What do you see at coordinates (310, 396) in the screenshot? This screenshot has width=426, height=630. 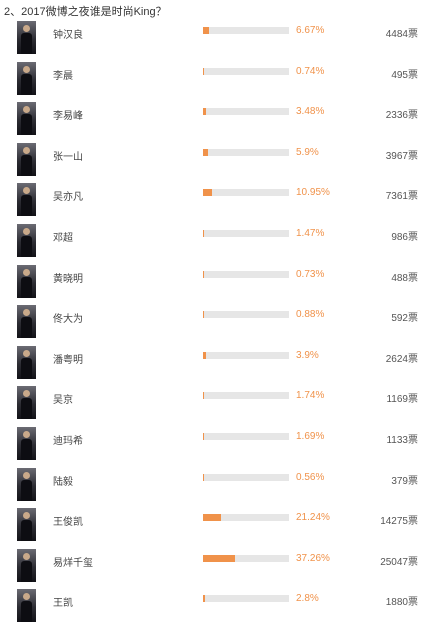 I see `vote-percent: 1.74%` at bounding box center [310, 396].